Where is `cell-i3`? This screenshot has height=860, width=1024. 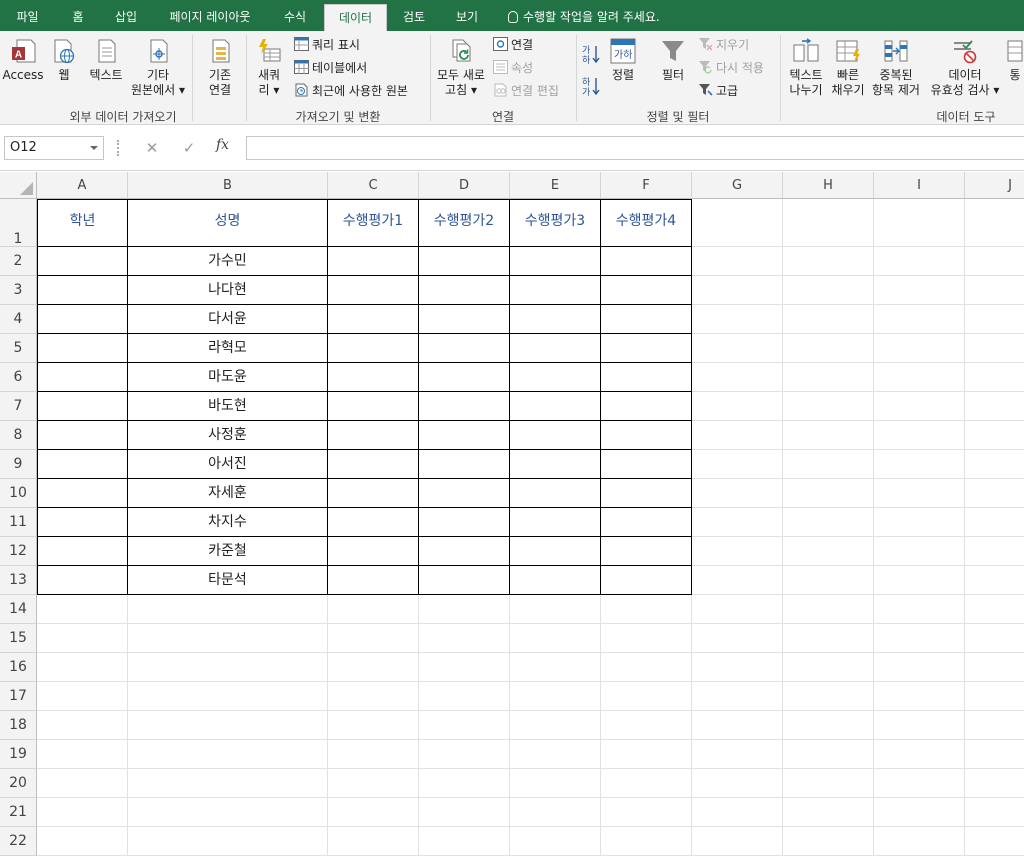 cell-i3 is located at coordinates (919, 290).